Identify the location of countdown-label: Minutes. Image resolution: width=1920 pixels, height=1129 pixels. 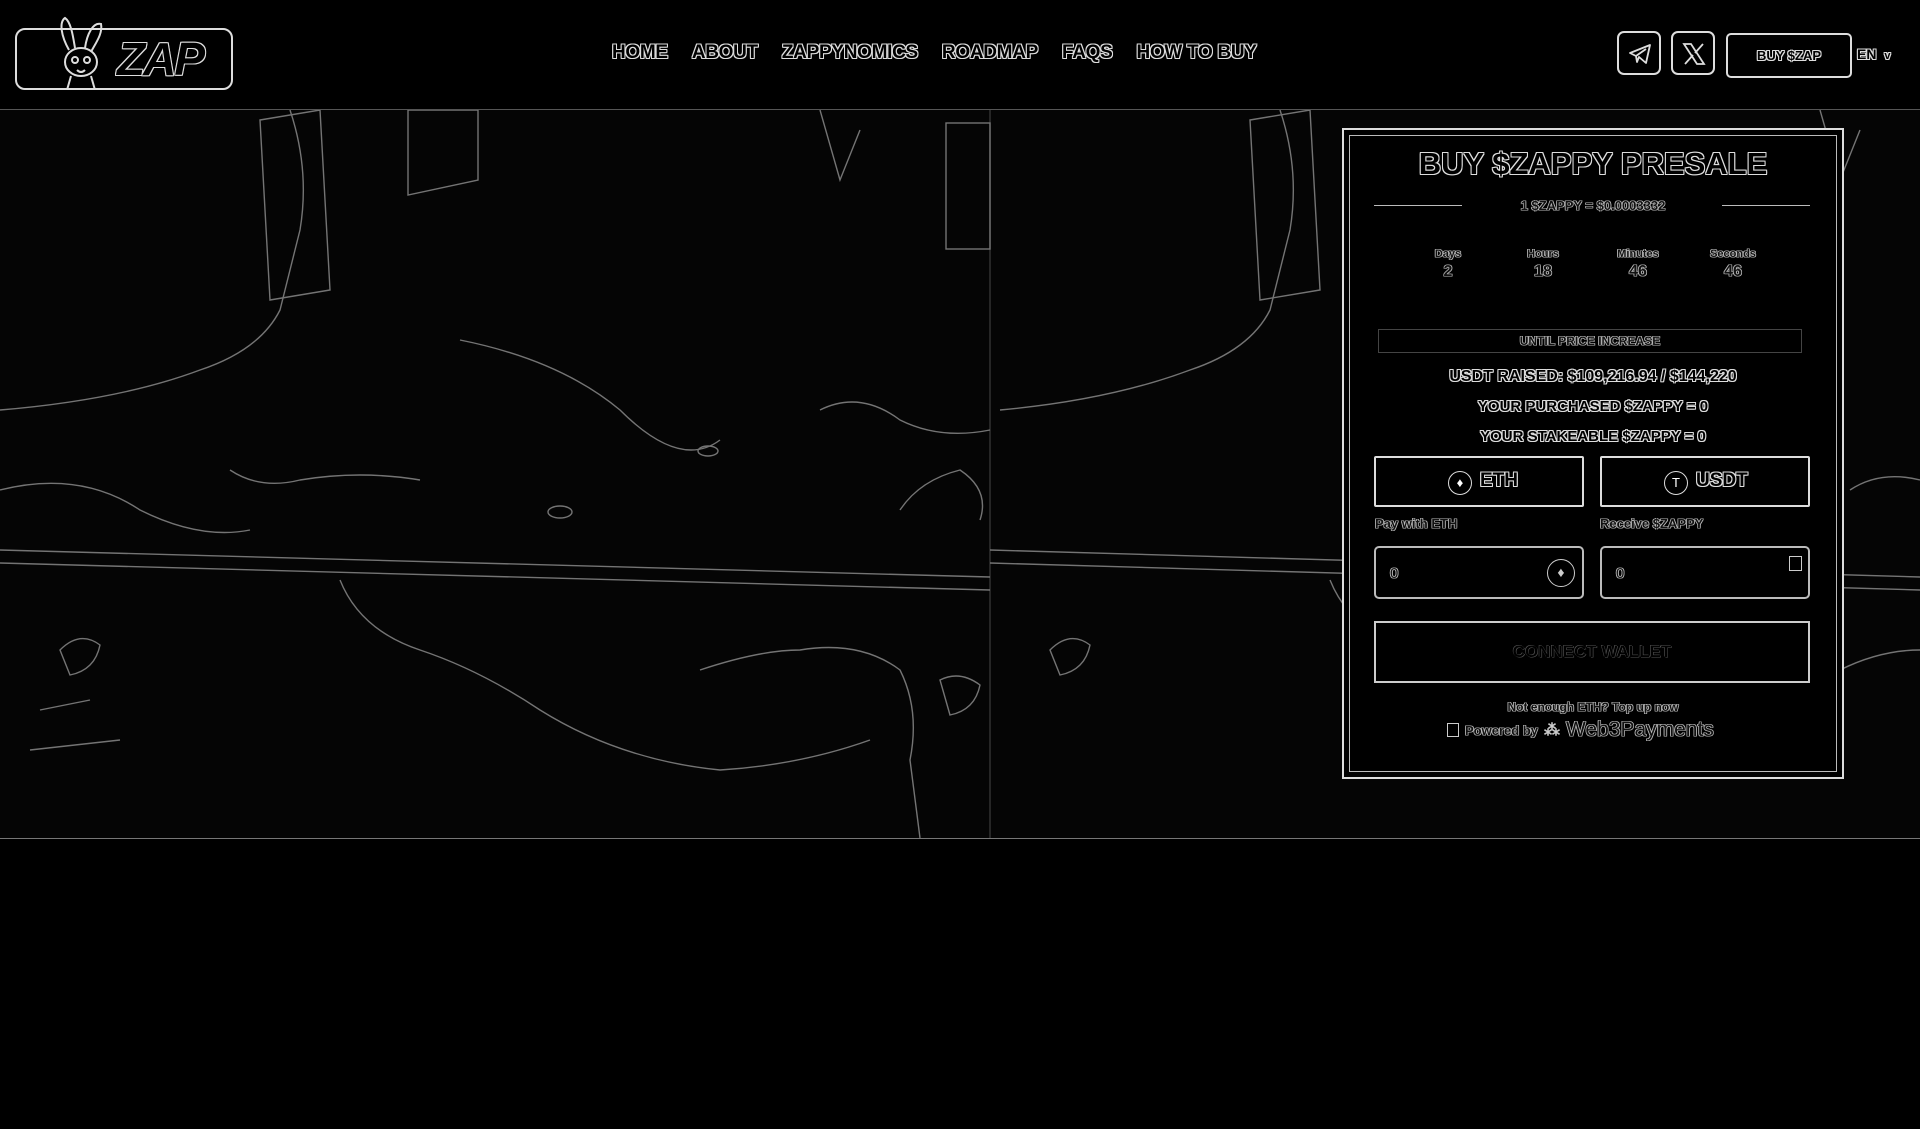
(1638, 254).